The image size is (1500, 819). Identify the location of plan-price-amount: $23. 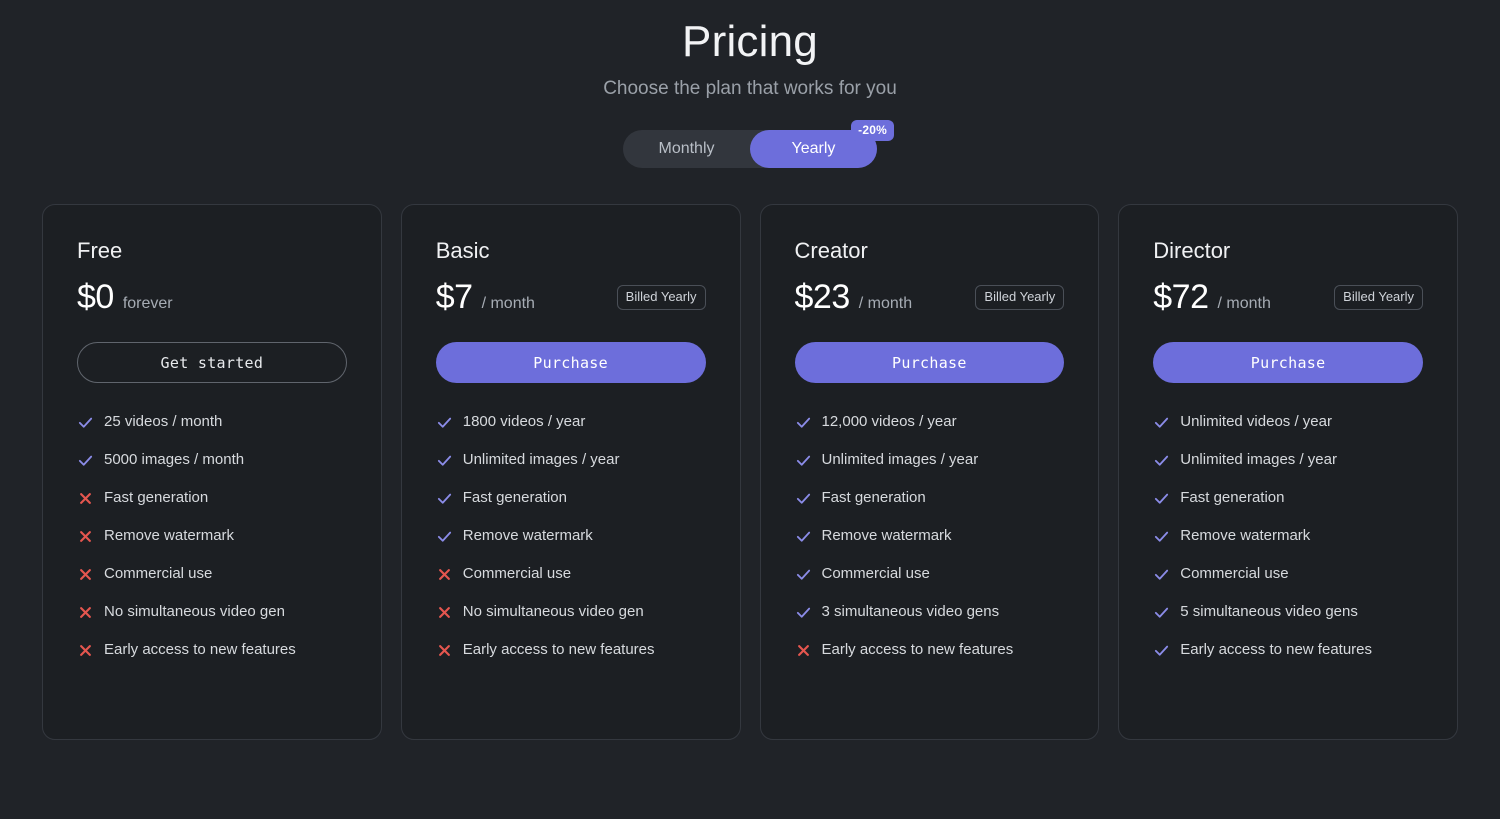
(822, 297).